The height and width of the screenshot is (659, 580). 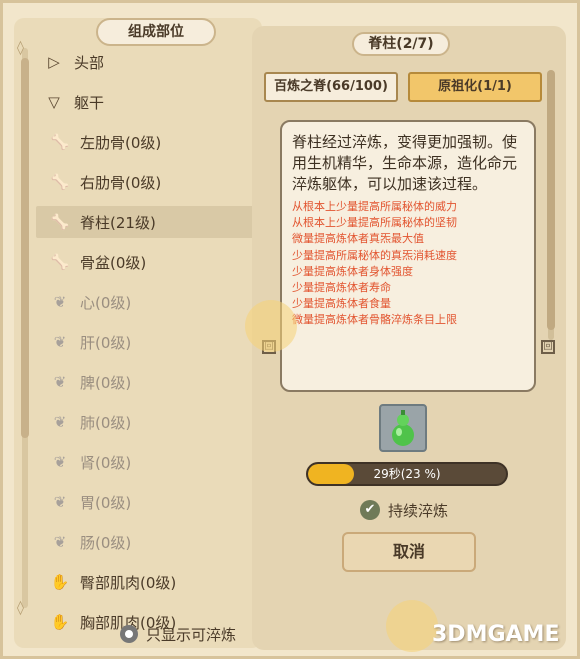 I want to click on effect-line: 从根本上少量提高所属秘体的威力, so click(x=374, y=206).